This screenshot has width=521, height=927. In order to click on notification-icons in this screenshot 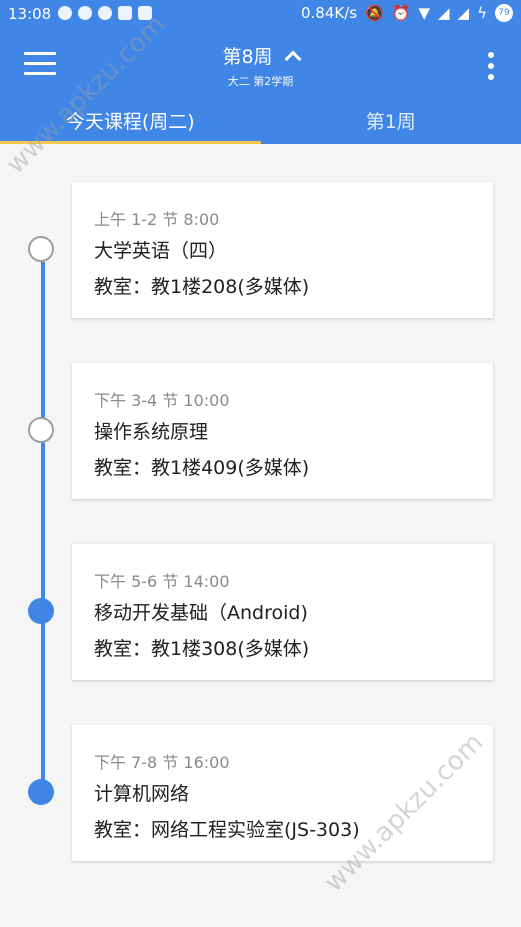, I will do `click(105, 13)`.